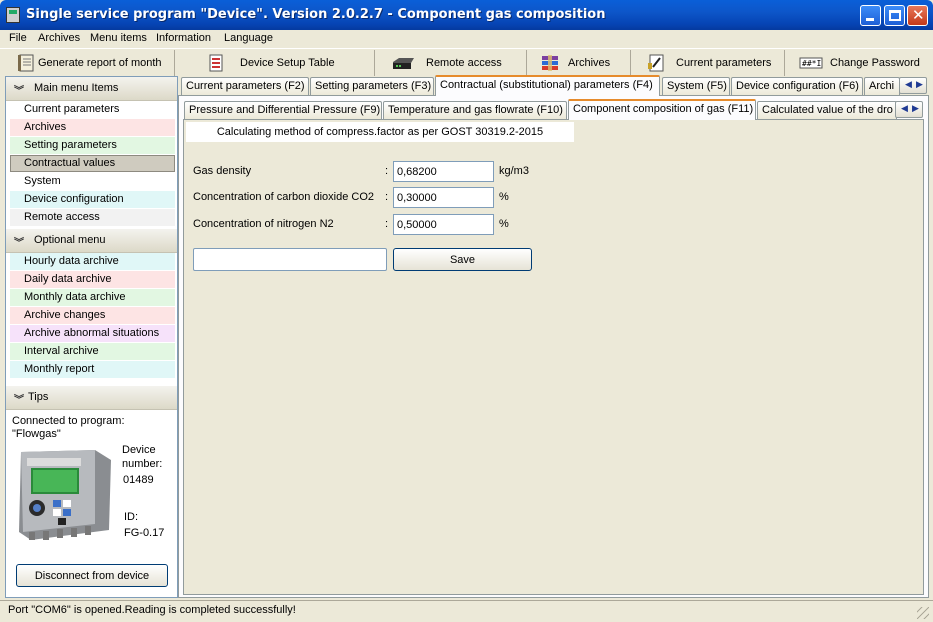 Image resolution: width=933 pixels, height=622 pixels. I want to click on document-table-icon, so click(216, 63).